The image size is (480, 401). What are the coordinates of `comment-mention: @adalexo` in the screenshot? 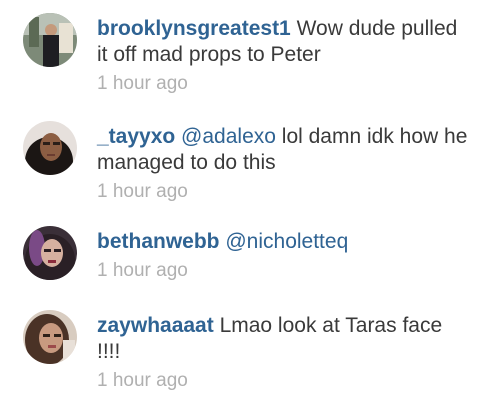 It's located at (225, 136).